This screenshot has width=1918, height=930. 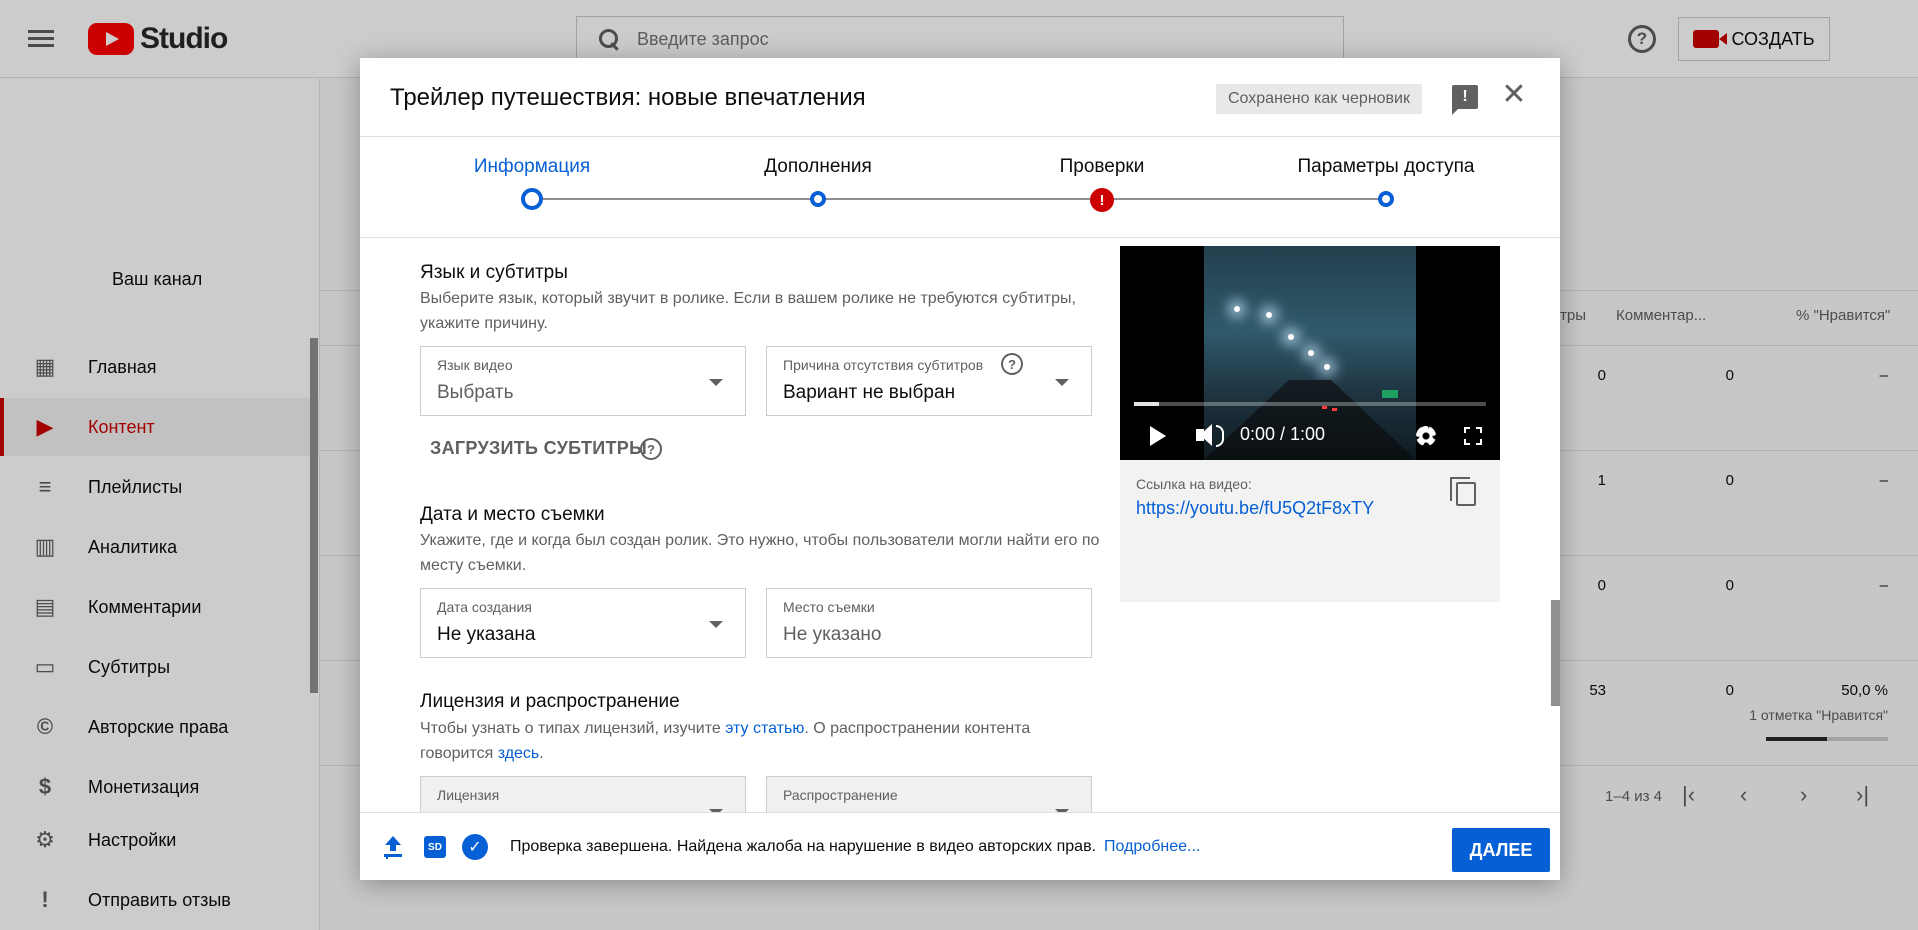 I want to click on fullscreen-icon, so click(x=1473, y=436).